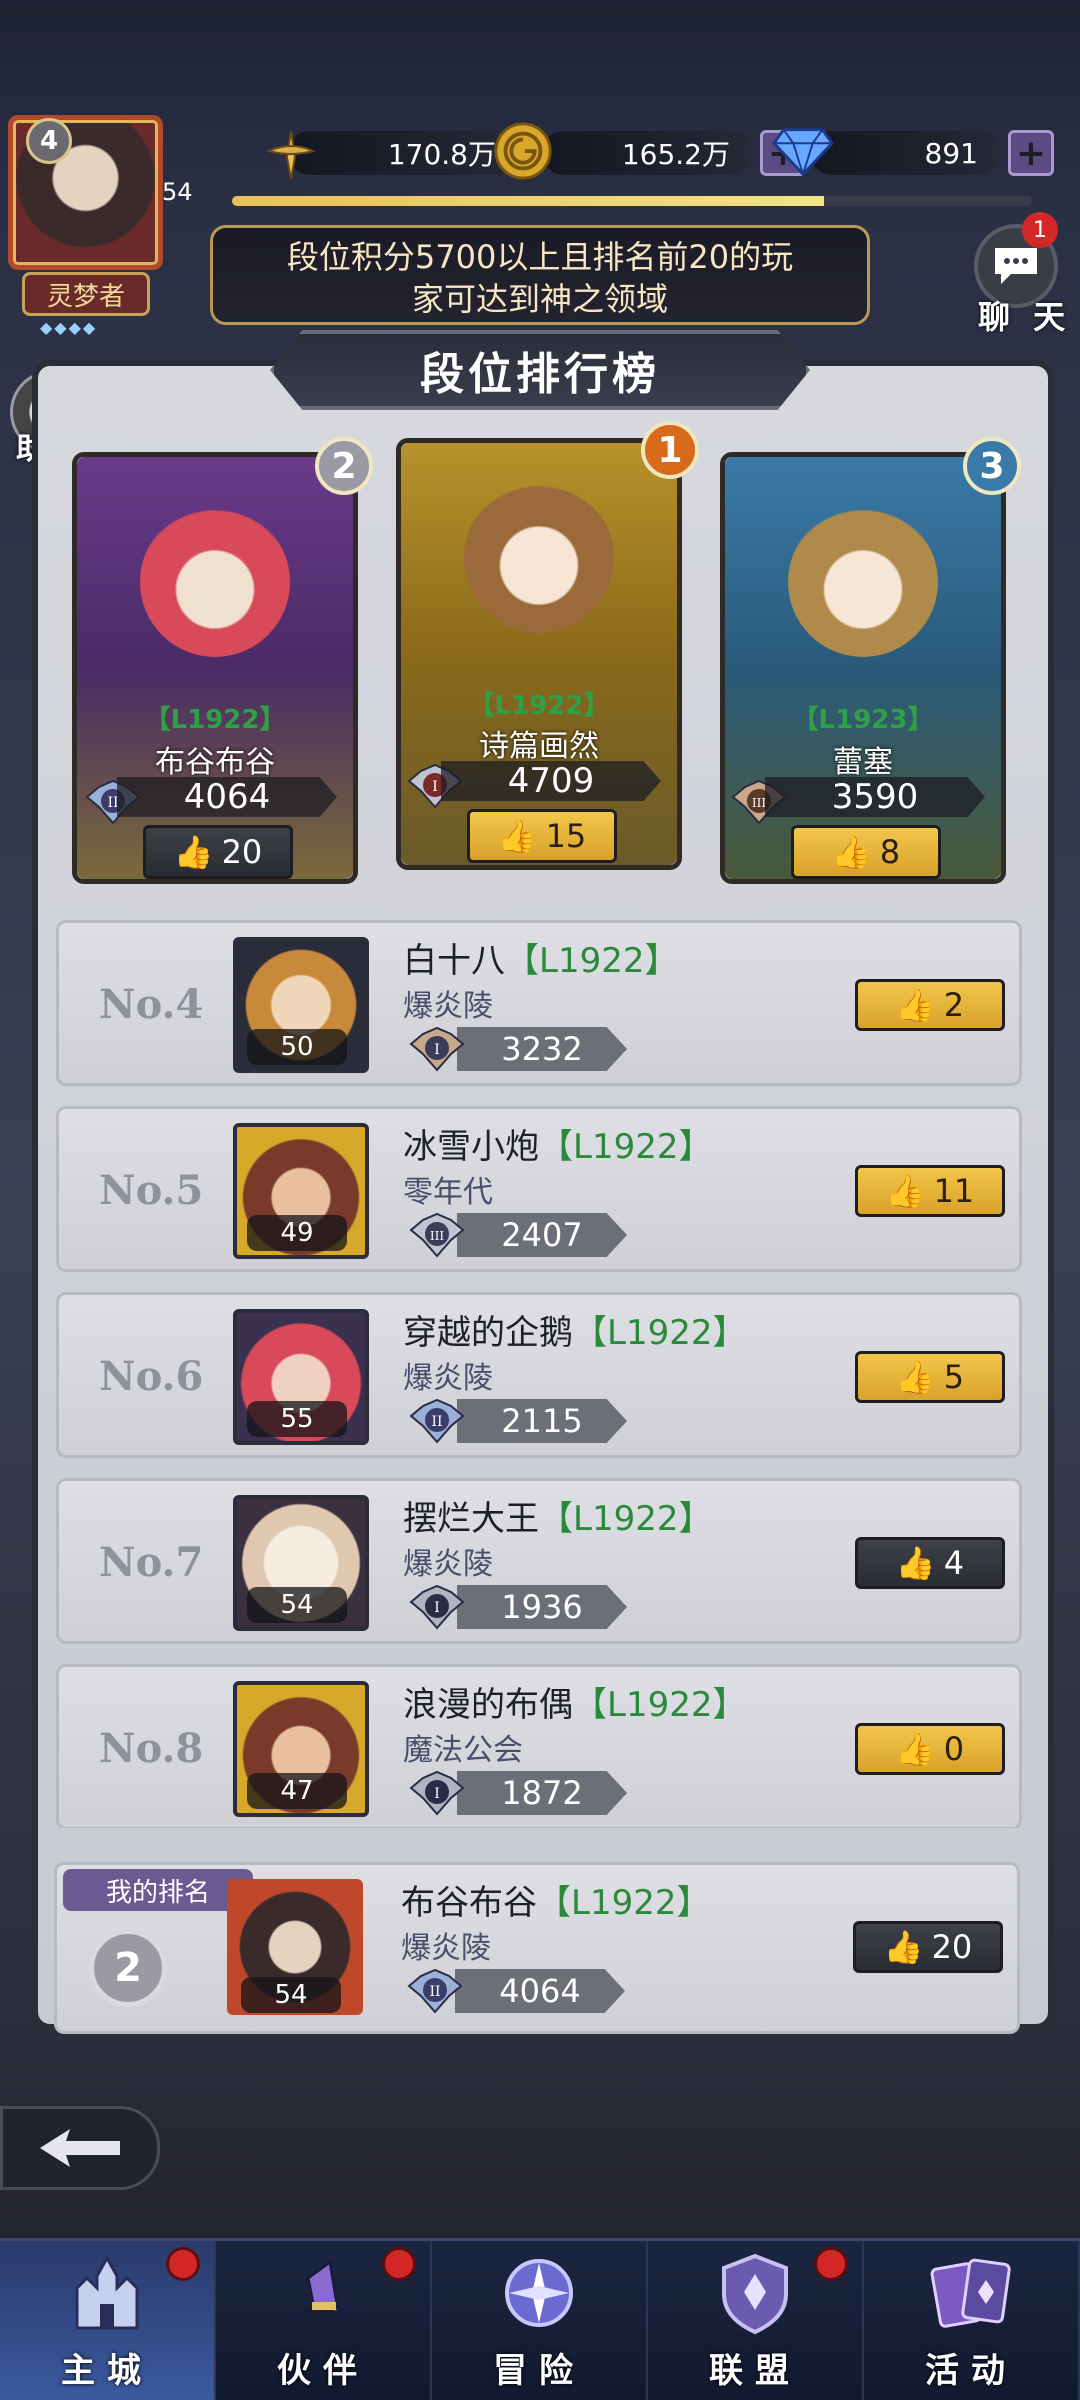  Describe the element at coordinates (151, 1190) in the screenshot. I see `rank-number: No.5` at that location.